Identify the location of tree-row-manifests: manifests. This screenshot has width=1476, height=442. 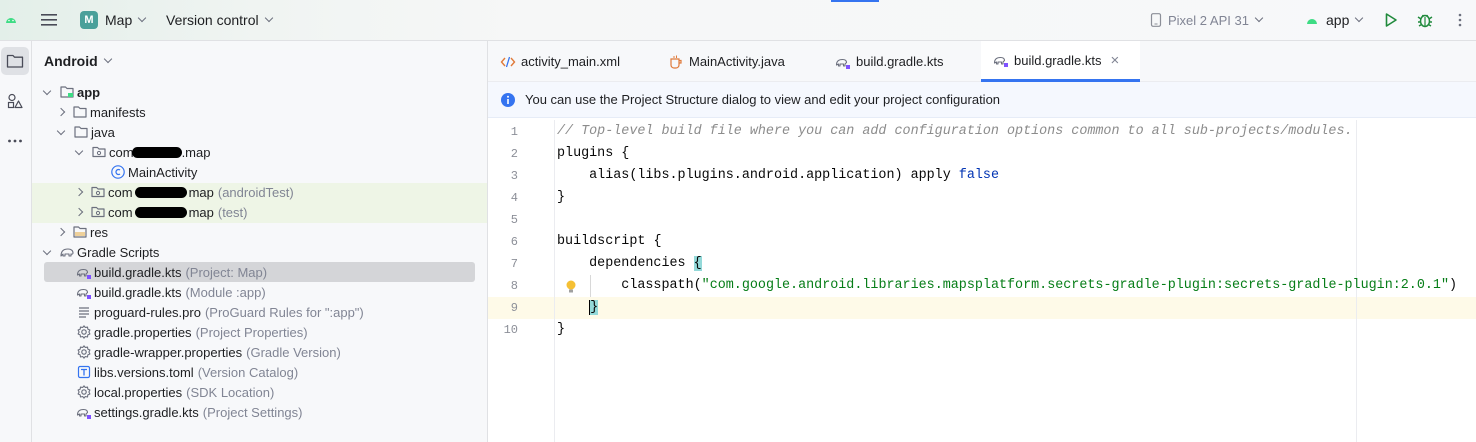
(276, 112).